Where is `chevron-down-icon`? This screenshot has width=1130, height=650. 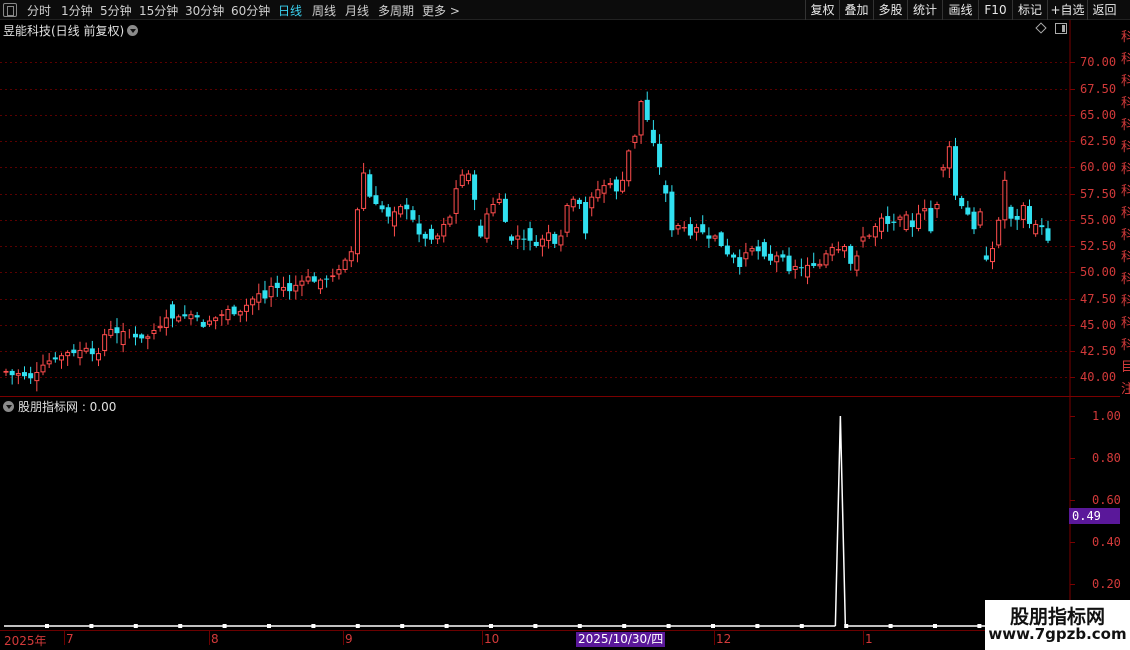 chevron-down-icon is located at coordinates (133, 30).